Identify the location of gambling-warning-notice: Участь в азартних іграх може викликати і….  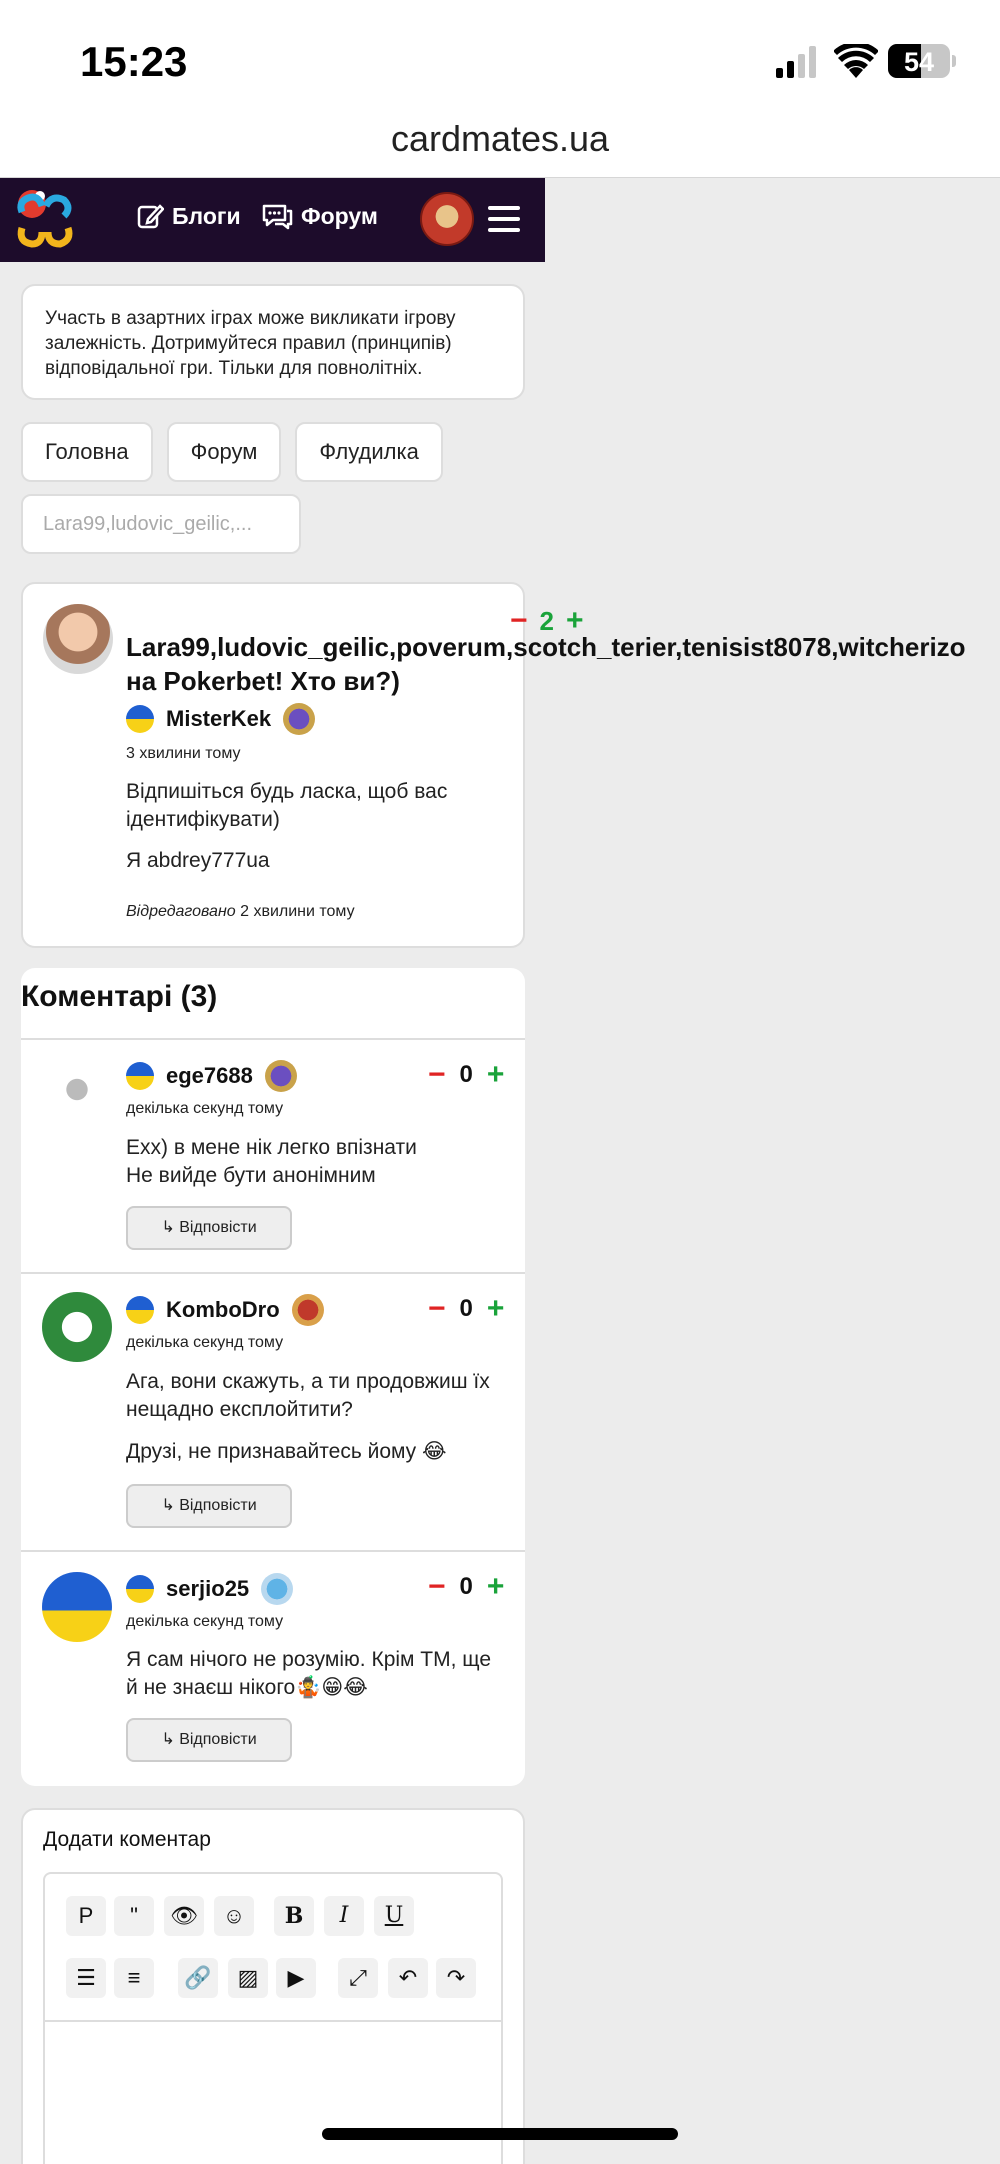
(273, 342).